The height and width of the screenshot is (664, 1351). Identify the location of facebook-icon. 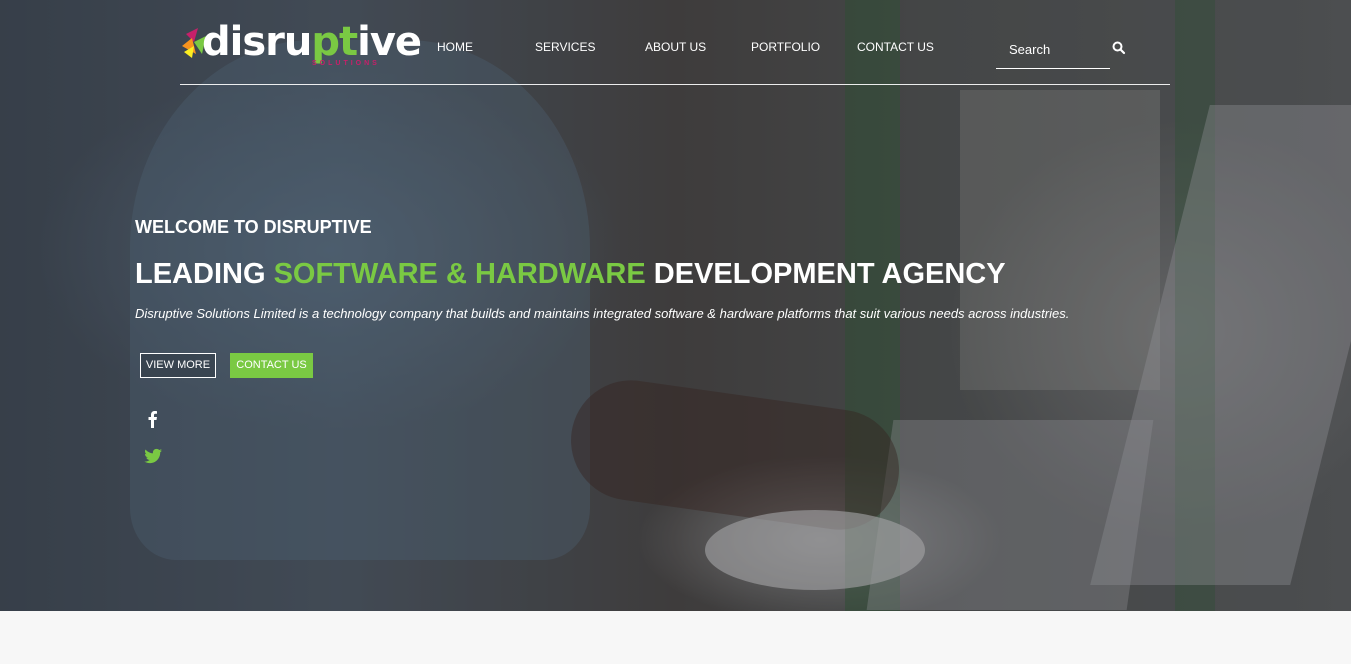
(153, 419).